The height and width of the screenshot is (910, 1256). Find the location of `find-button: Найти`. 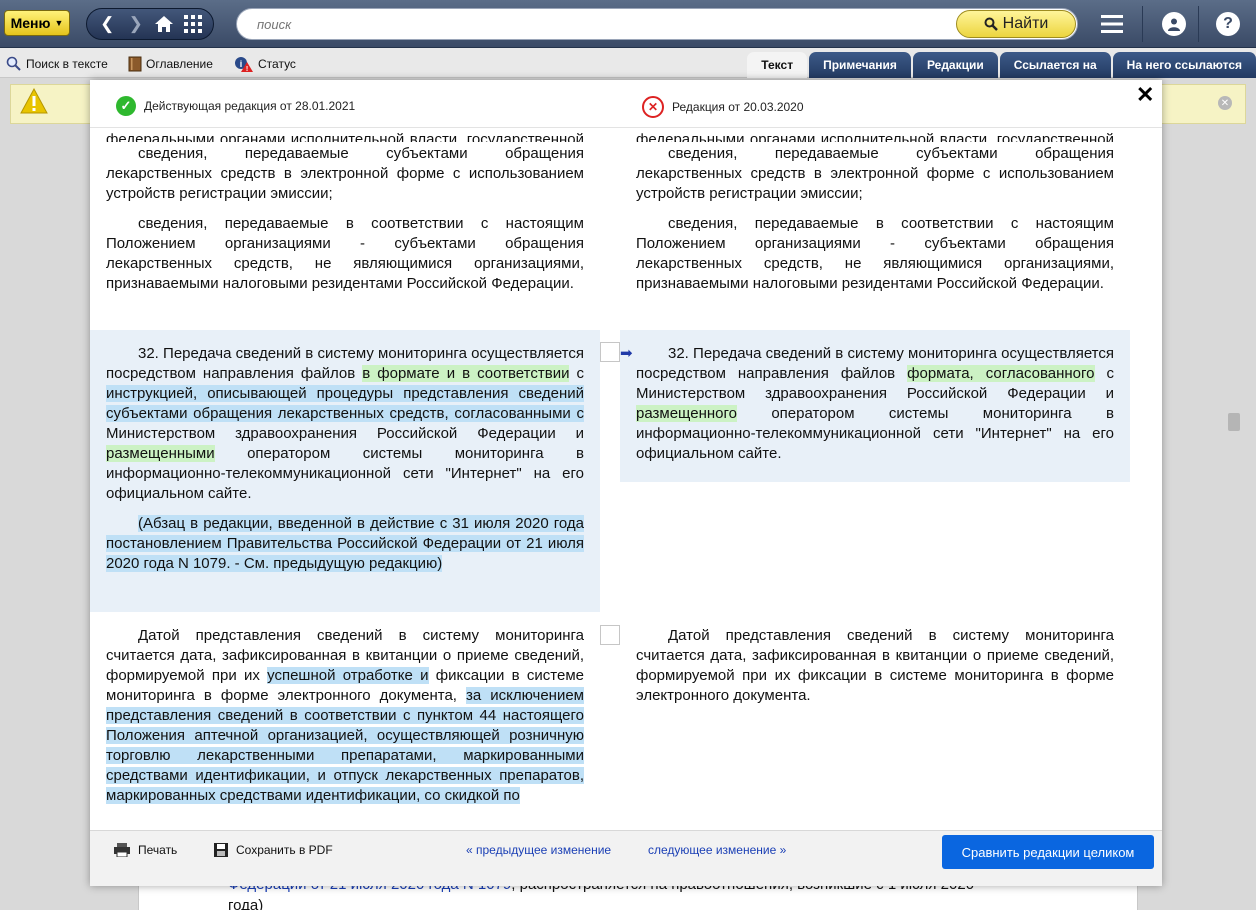

find-button: Найти is located at coordinates (1016, 24).